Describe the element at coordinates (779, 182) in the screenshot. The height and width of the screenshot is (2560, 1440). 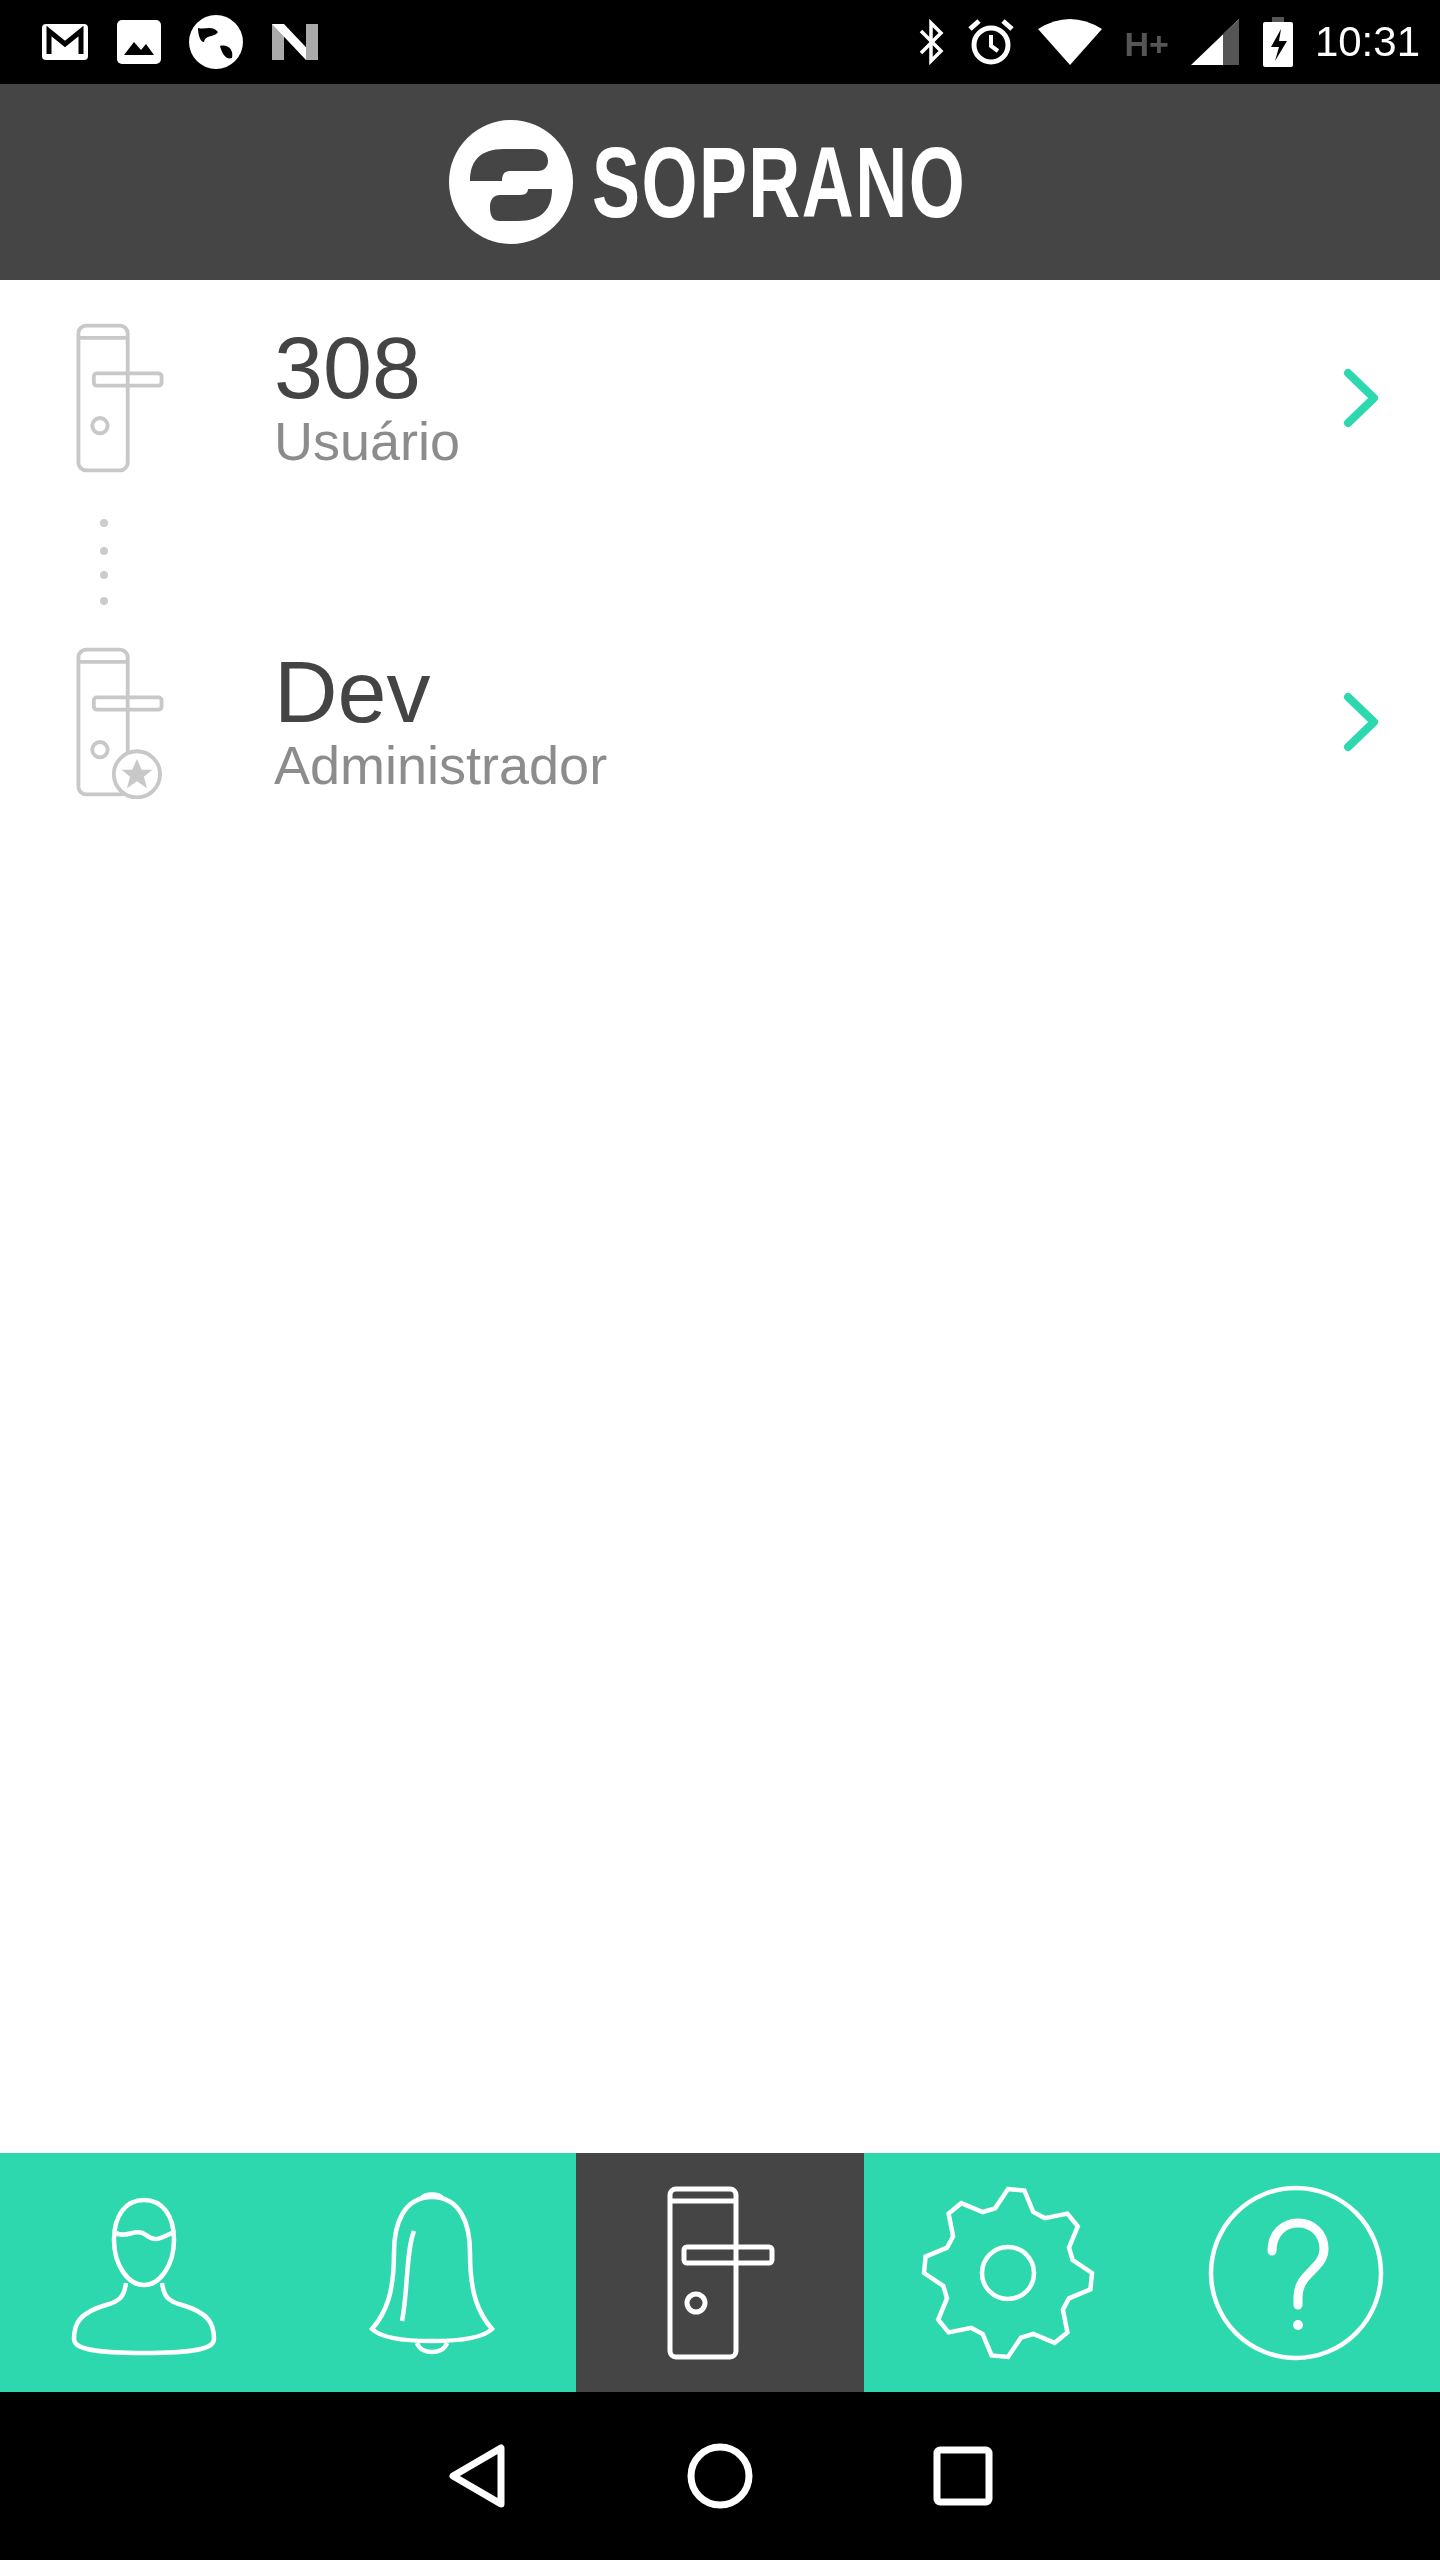
I see `logo-text: SOPRANO` at that location.